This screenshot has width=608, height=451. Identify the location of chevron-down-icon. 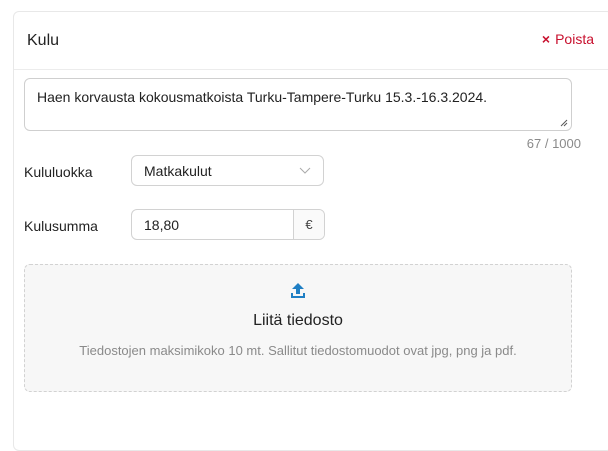
(305, 170).